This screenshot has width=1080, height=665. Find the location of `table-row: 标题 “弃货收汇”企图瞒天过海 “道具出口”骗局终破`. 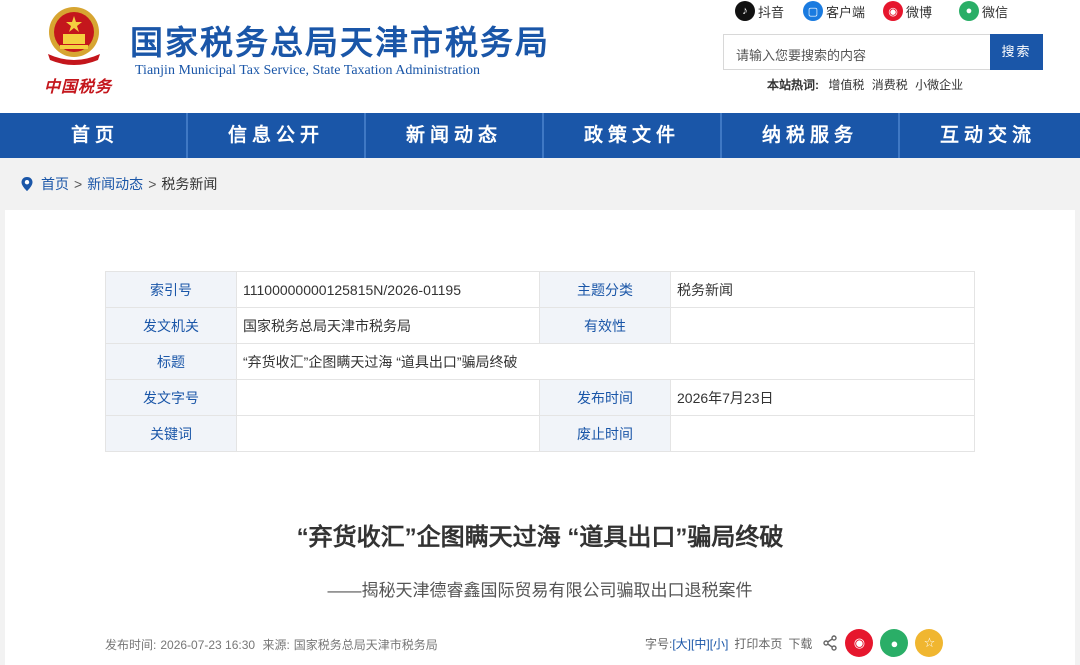

table-row: 标题 “弃货收汇”企图瞒天过海 “道具出口”骗局终破 is located at coordinates (540, 361).